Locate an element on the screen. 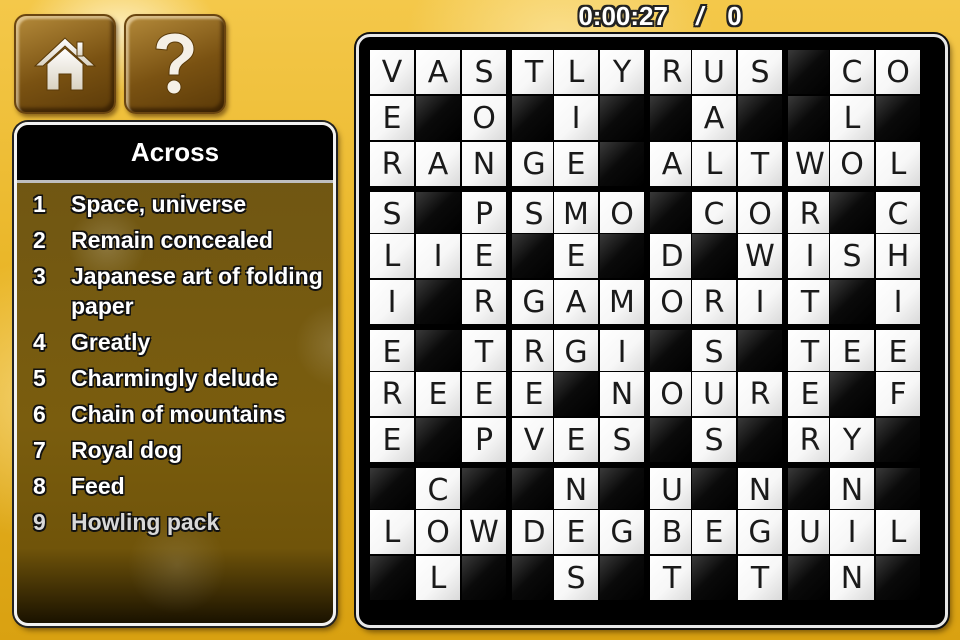  help-button is located at coordinates (175, 64).